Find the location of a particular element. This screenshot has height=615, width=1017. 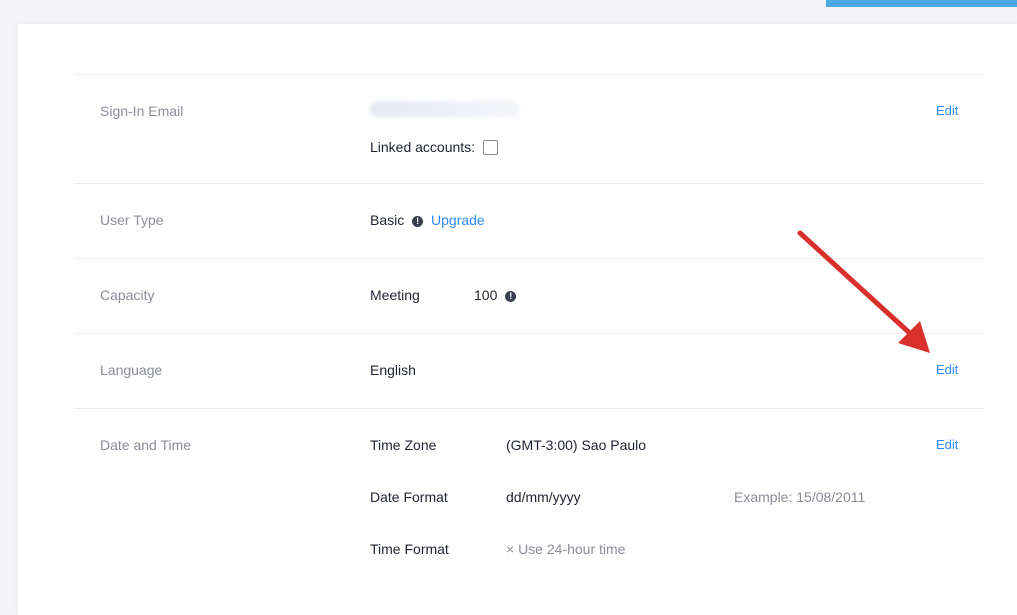

user-type-value: Basic ! Upgrade is located at coordinates (427, 220).